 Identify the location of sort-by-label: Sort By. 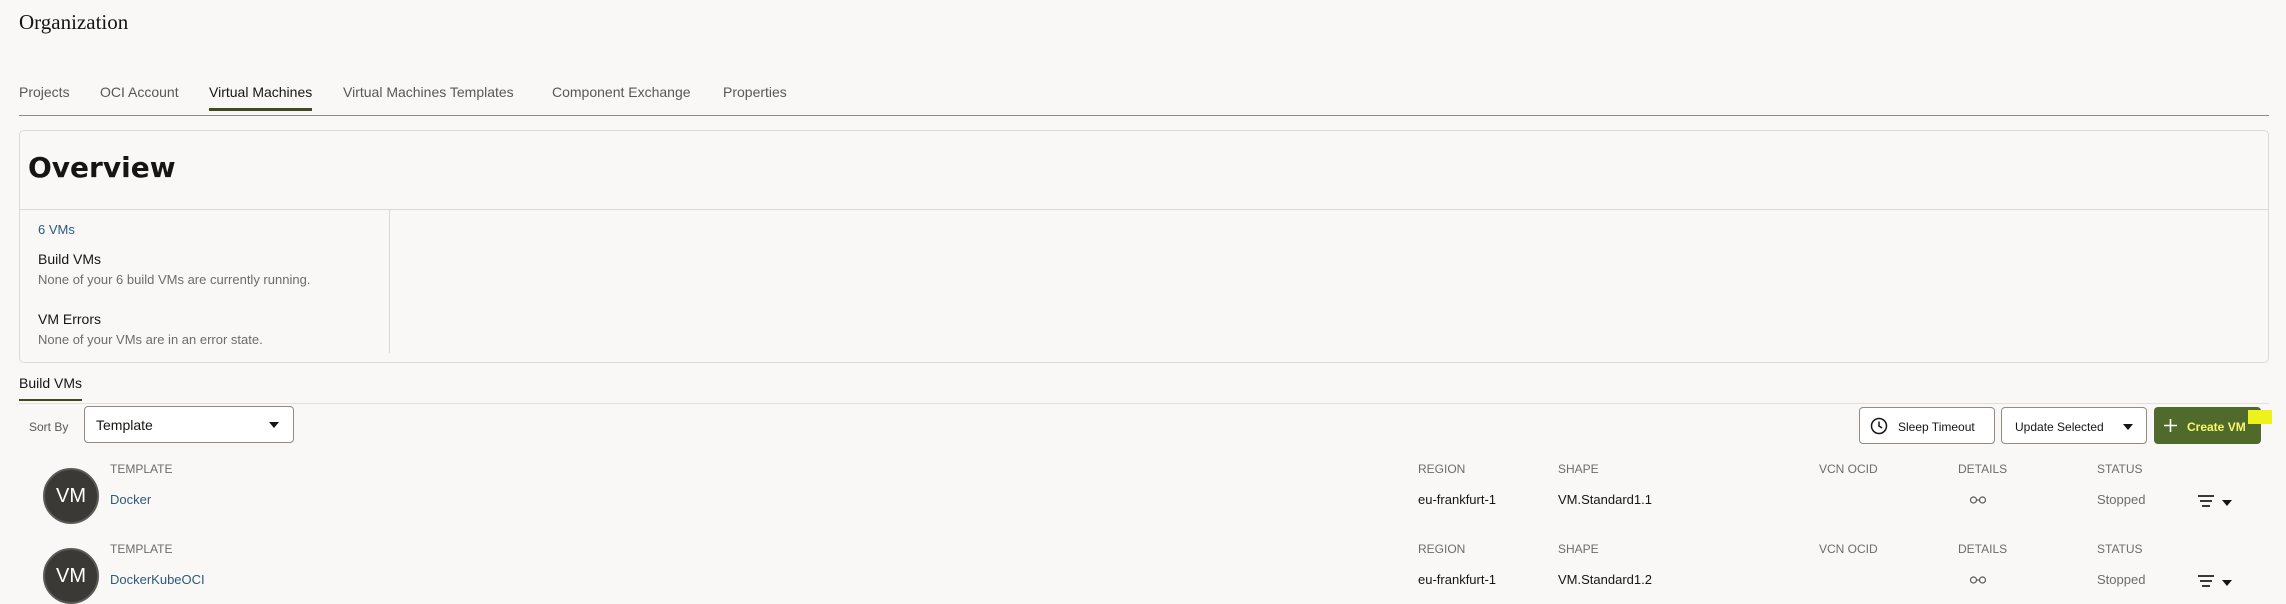
(49, 427).